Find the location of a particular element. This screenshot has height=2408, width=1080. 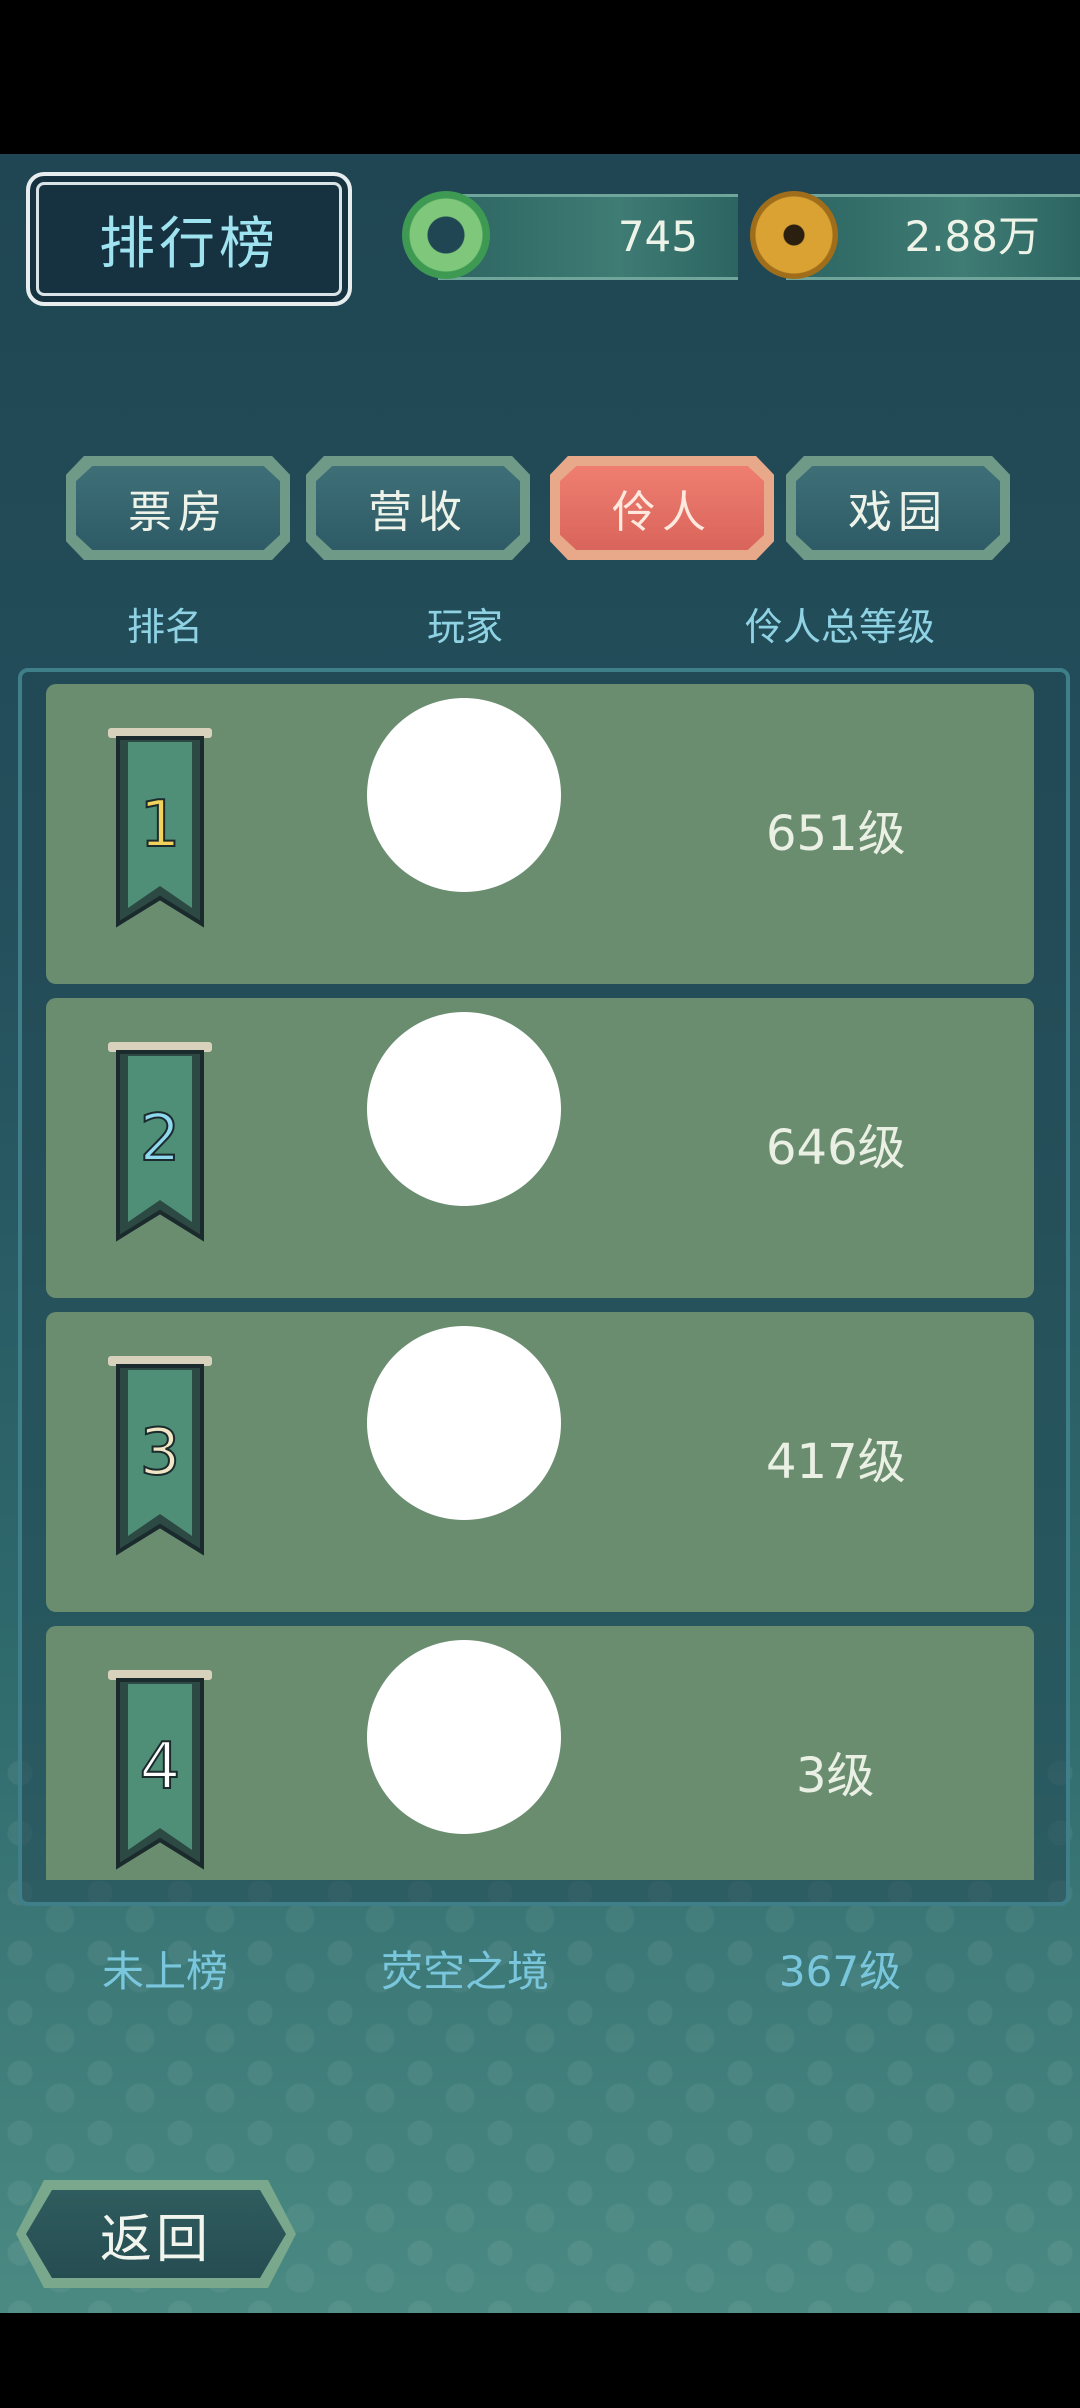

rank-banner-icon: 1 is located at coordinates (160, 832).